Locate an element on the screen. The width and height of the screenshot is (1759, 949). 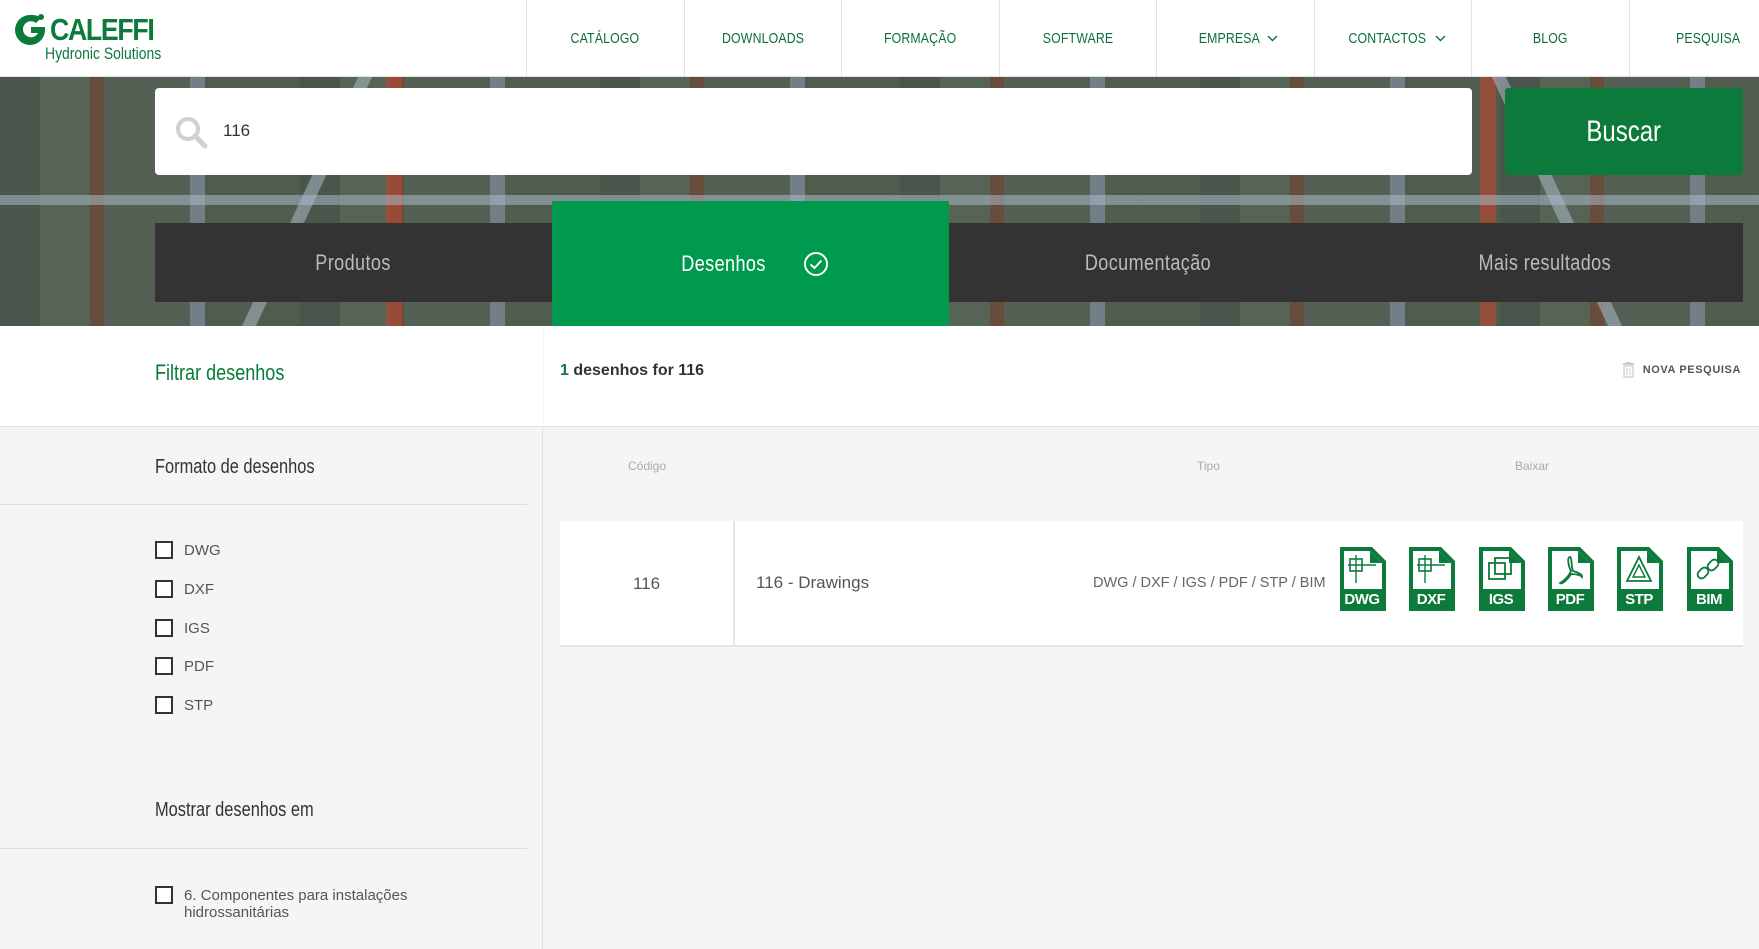
nav-item-label: FORMAÇÃO is located at coordinates (920, 38).